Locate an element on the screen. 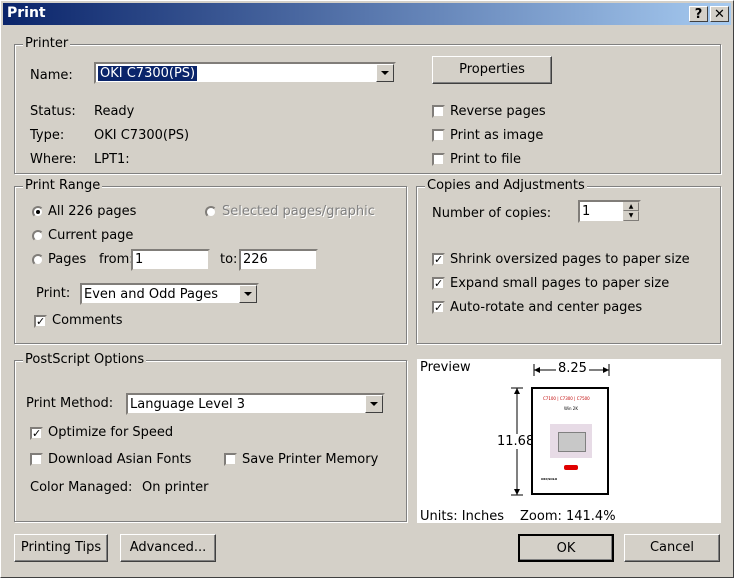  color-managed-value: On printer is located at coordinates (175, 487).